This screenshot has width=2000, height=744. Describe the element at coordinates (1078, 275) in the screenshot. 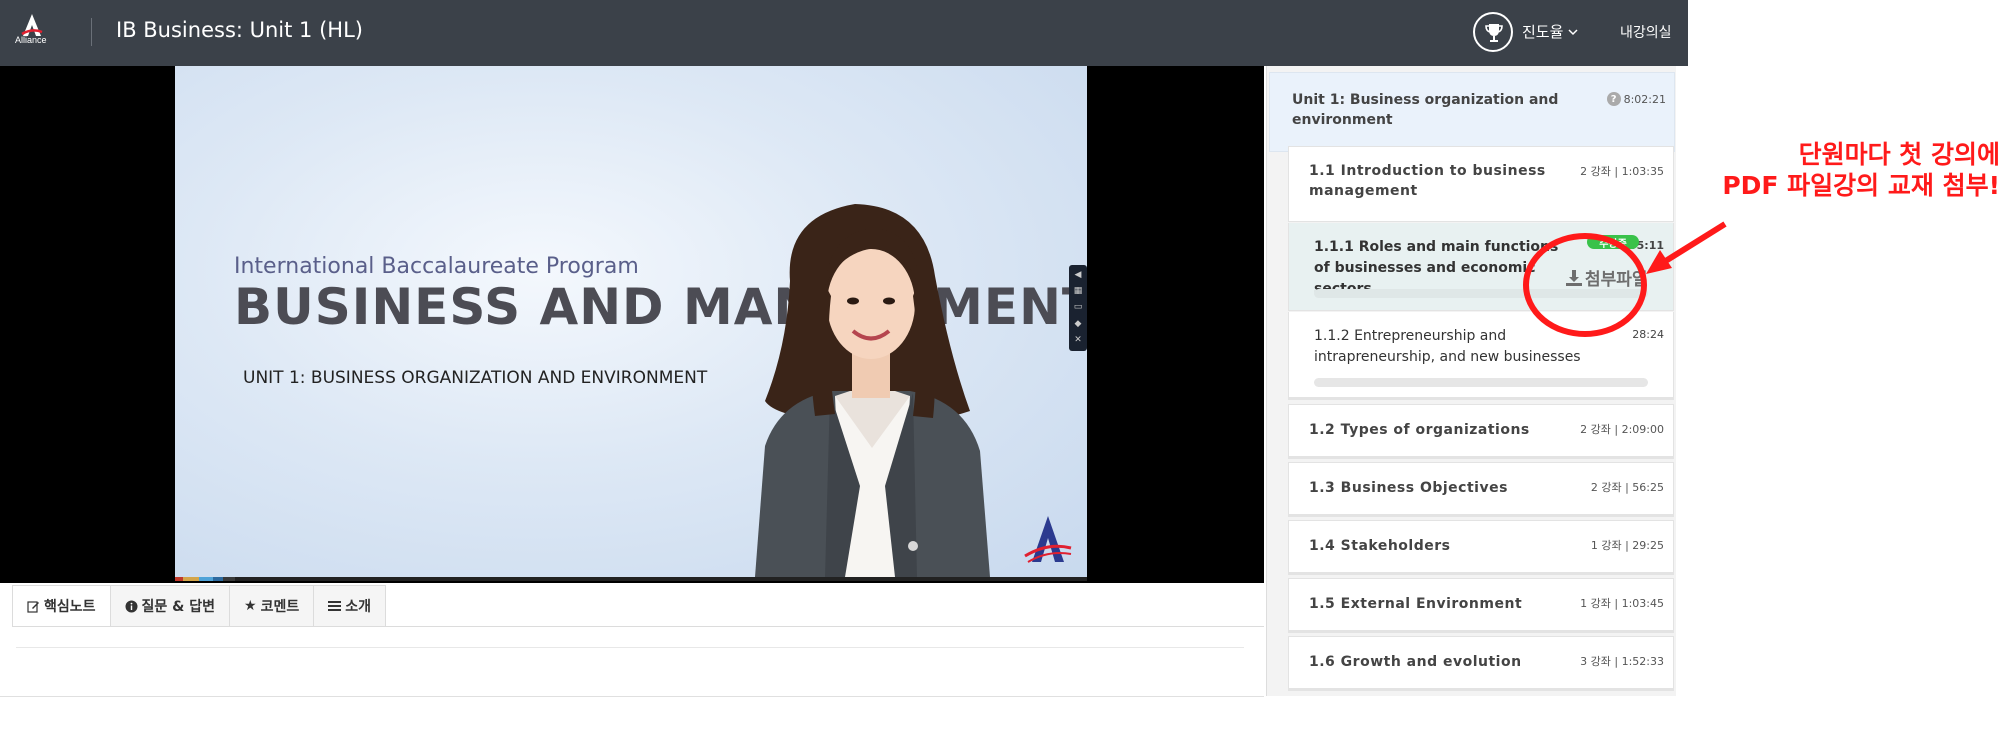

I see `arrow-left-icon: ◀` at that location.